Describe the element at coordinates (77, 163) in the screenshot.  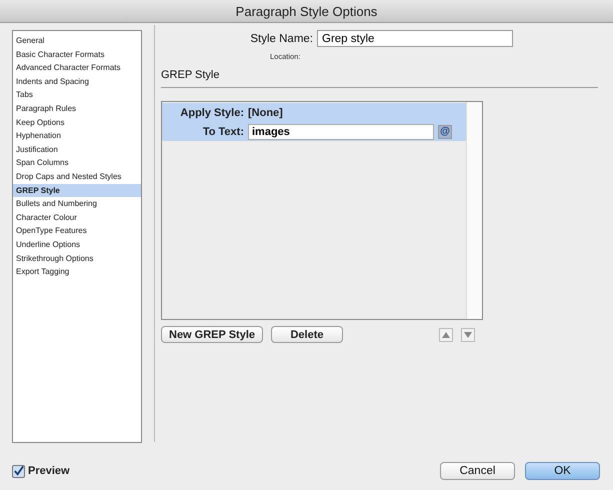
I see `category-item: Span Columns` at that location.